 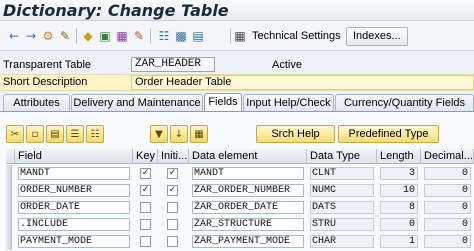 What do you see at coordinates (105, 36) in the screenshot?
I see `activate-icon: ▣` at bounding box center [105, 36].